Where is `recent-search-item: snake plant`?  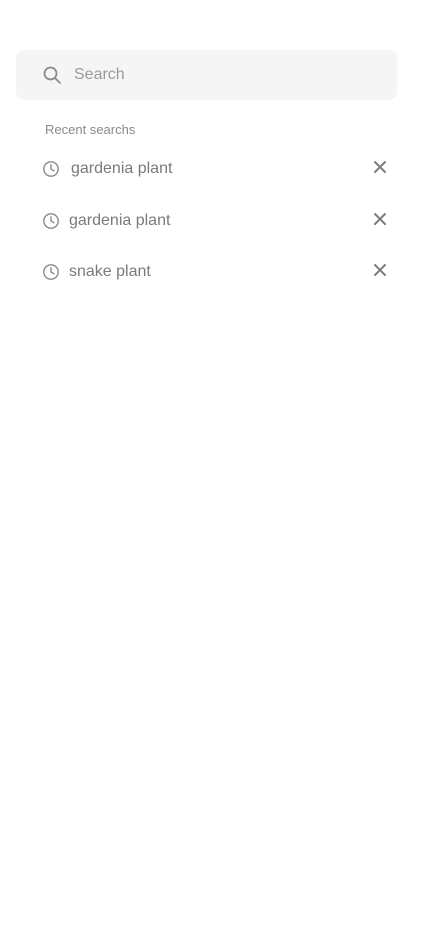
recent-search-item: snake plant is located at coordinates (216, 272).